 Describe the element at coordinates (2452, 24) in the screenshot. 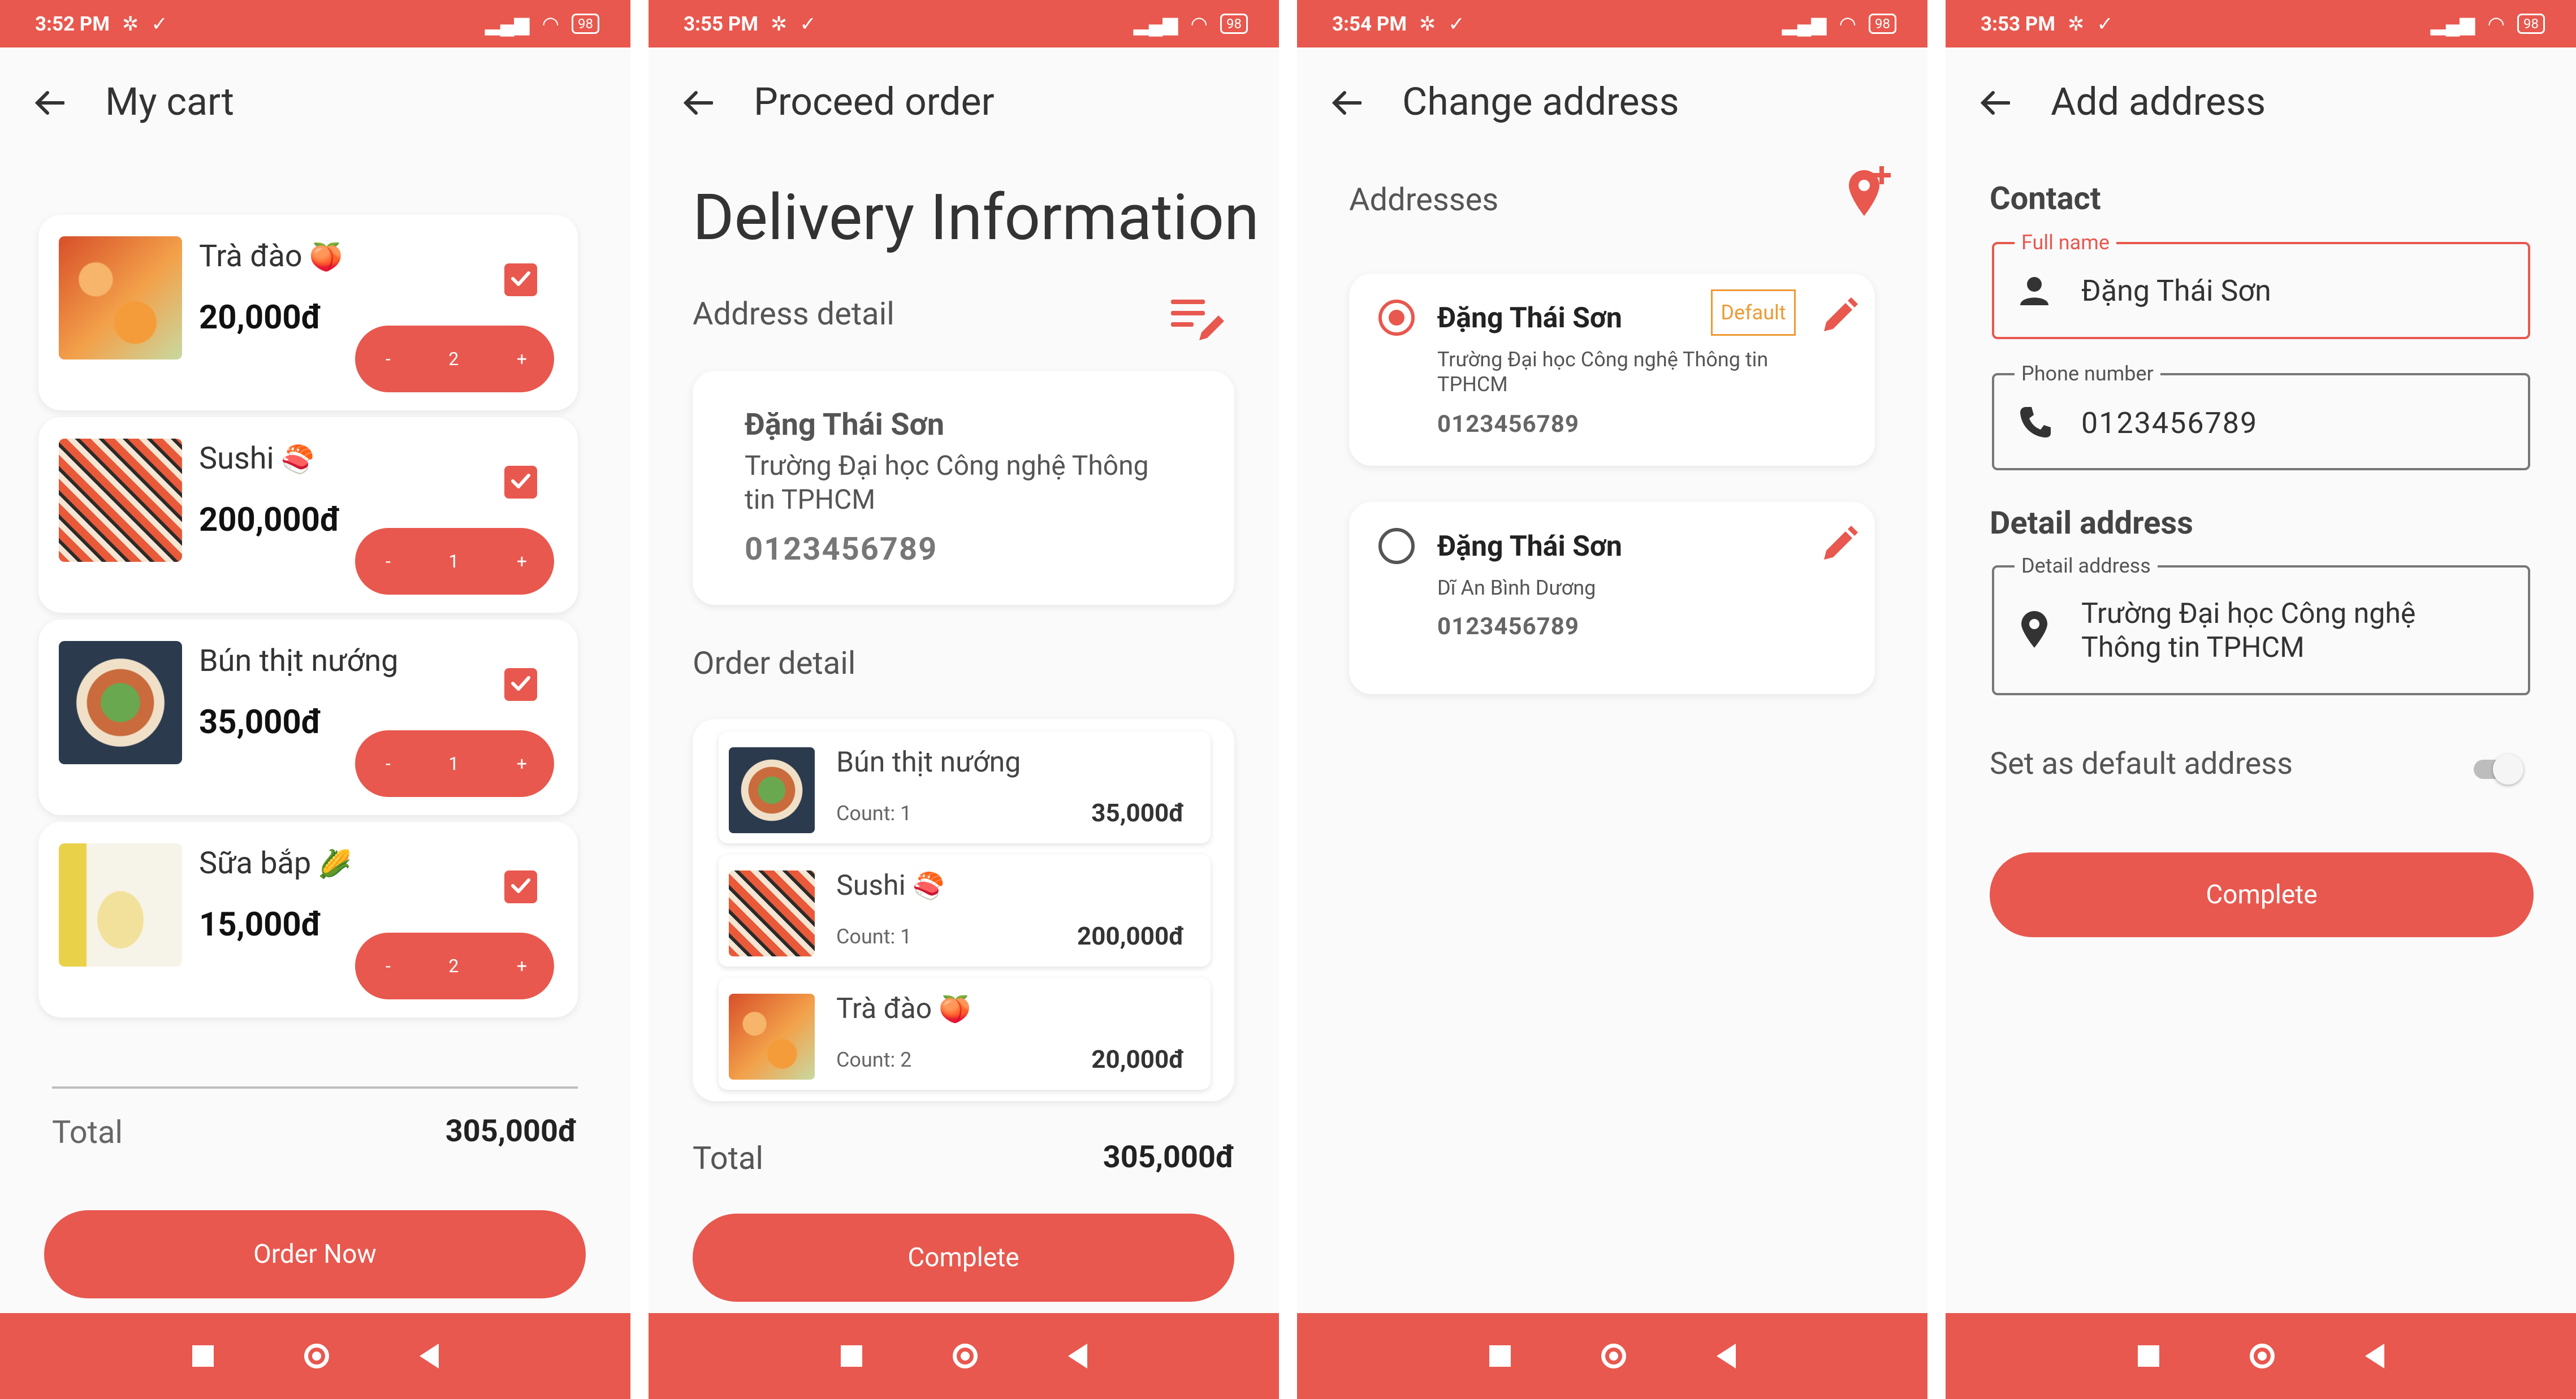

I see `signal-icon: ▂▄▆` at that location.